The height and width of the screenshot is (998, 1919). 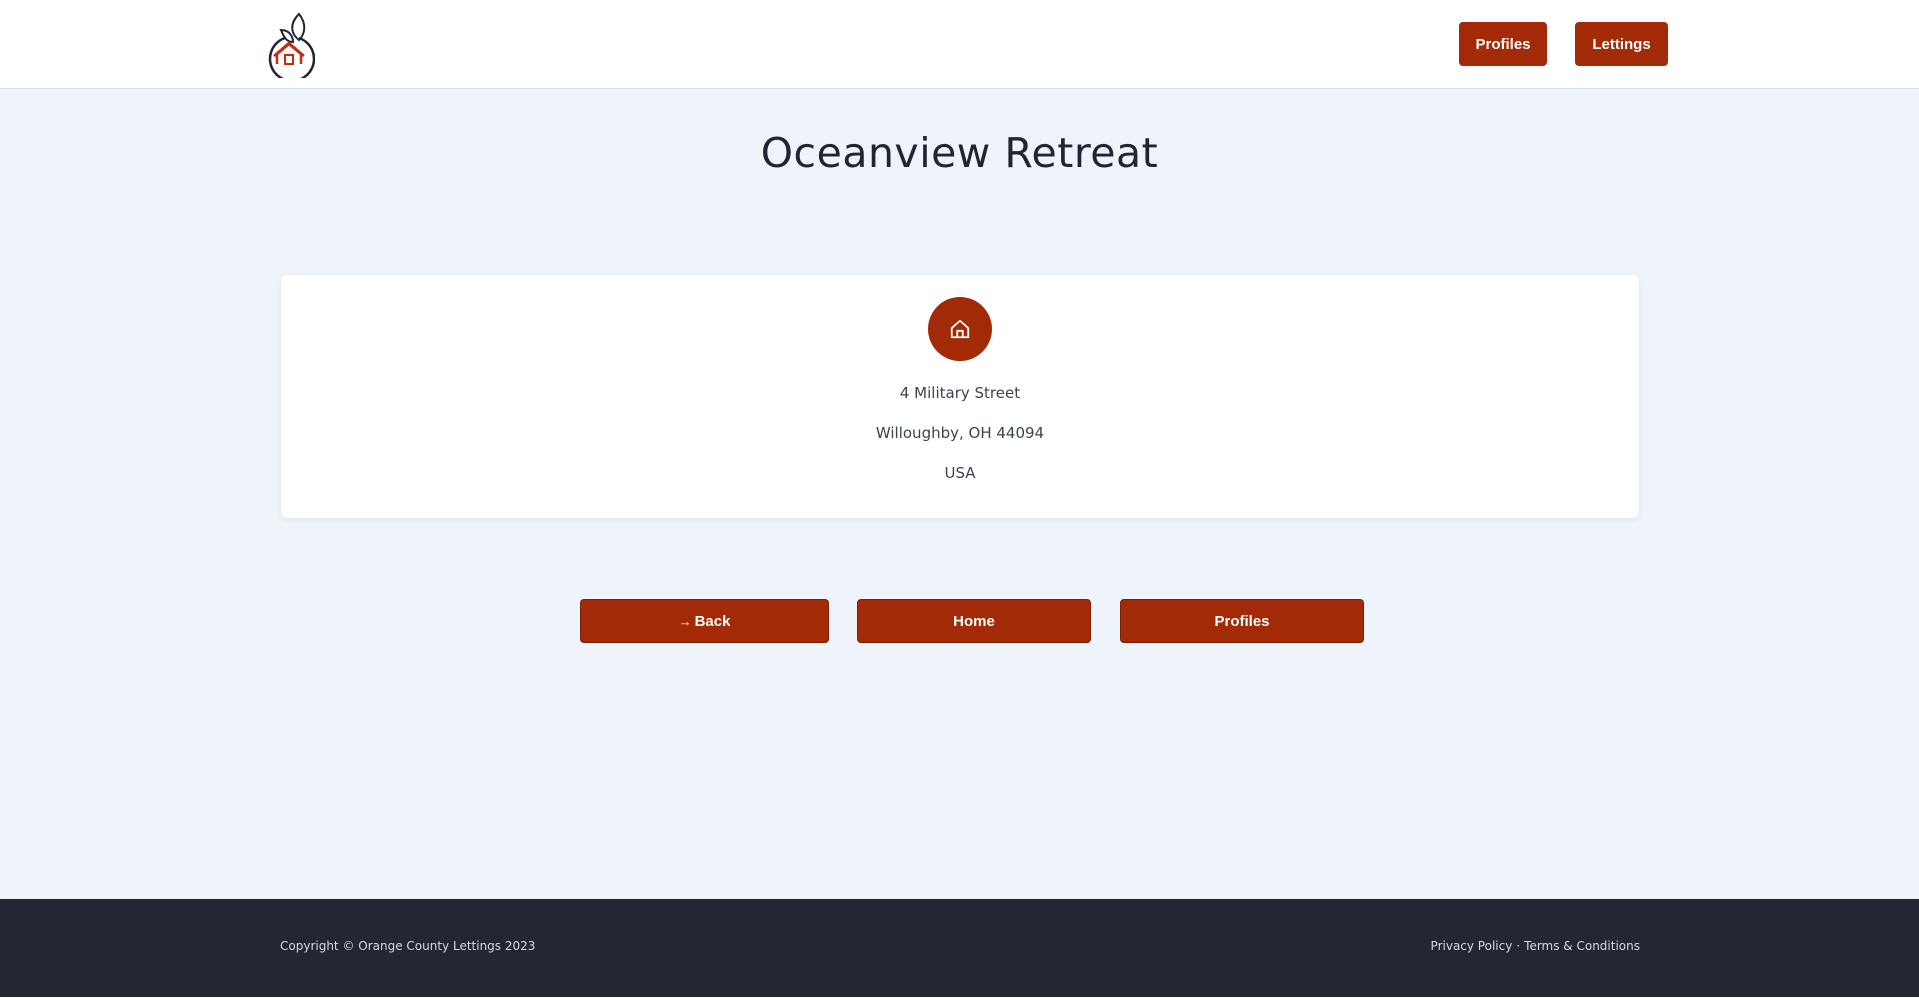 I want to click on page-title: Oceanview Retreat, so click(x=959, y=153).